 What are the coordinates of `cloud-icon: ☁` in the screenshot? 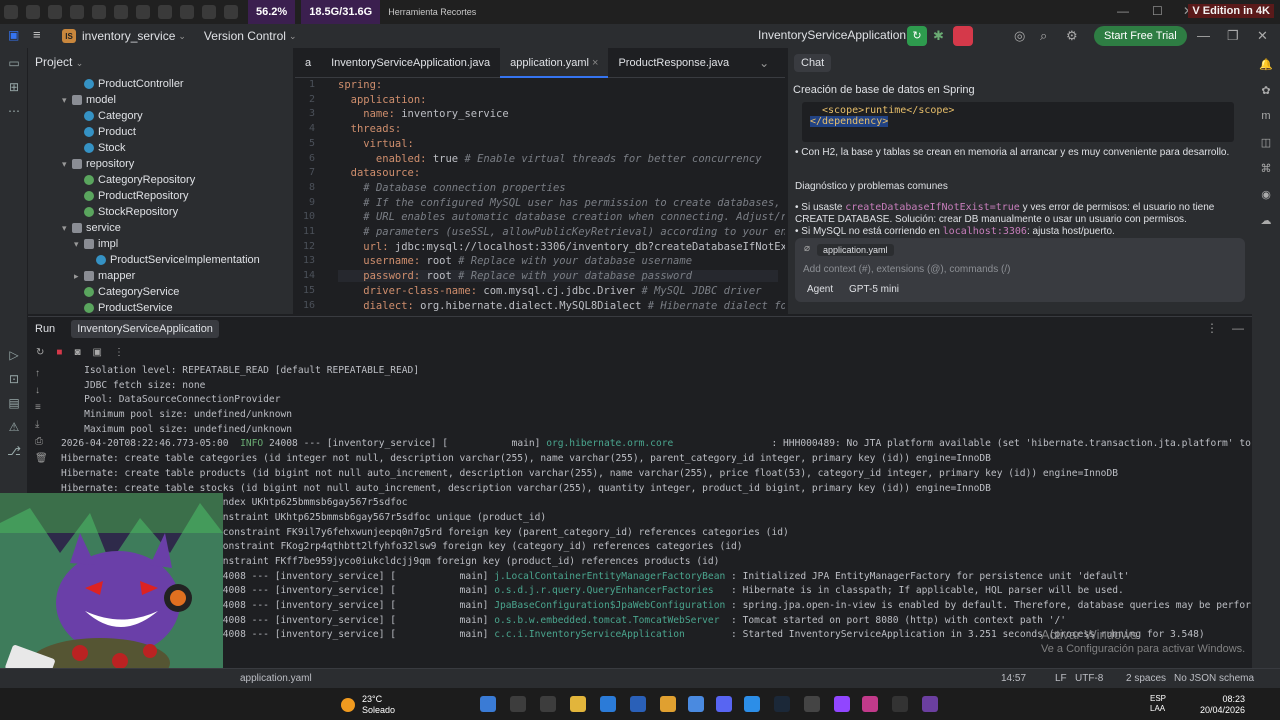 It's located at (1266, 221).